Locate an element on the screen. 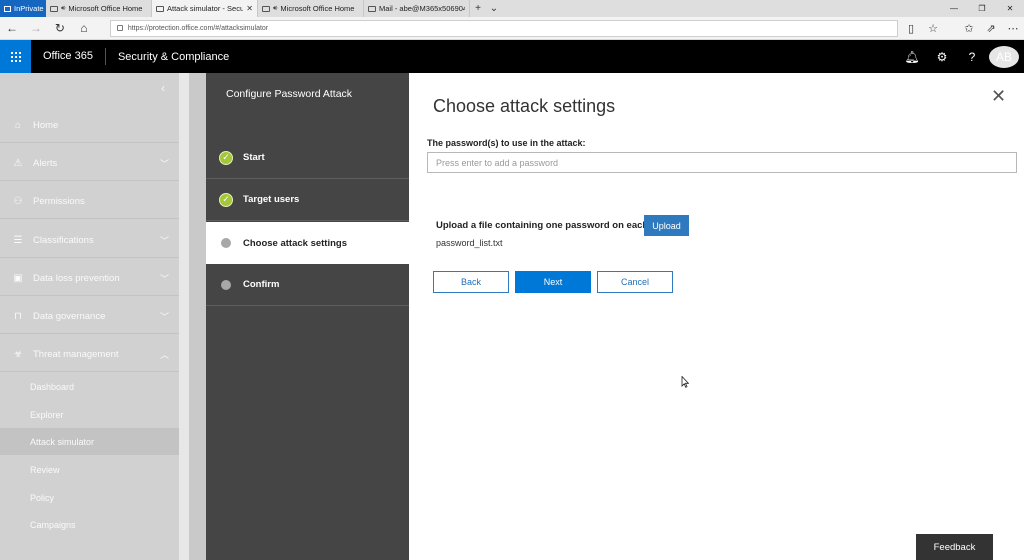 The image size is (1024, 560). biohazard-icon: ☣ is located at coordinates (18, 354).